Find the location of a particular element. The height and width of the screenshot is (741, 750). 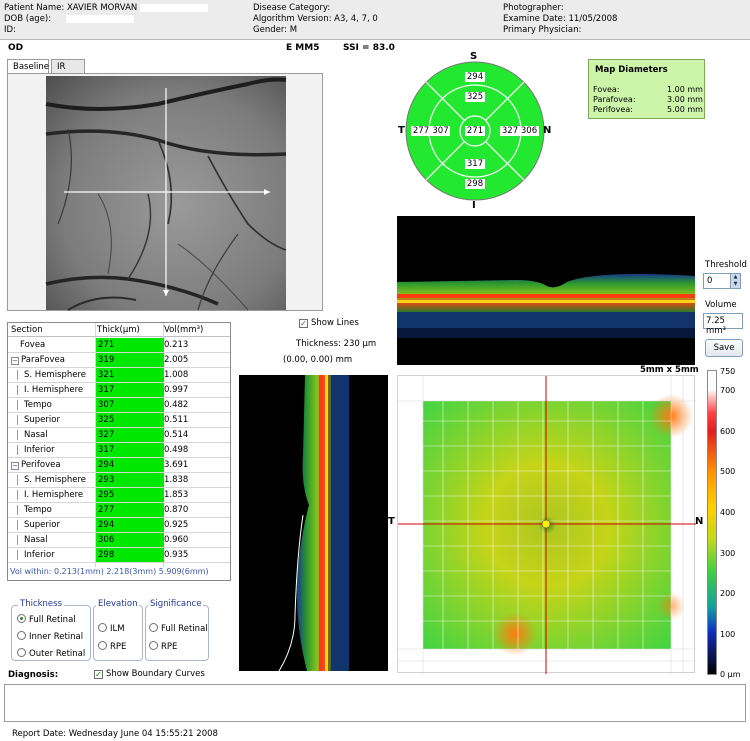

row-section: − Perifovea is located at coordinates (36, 465).